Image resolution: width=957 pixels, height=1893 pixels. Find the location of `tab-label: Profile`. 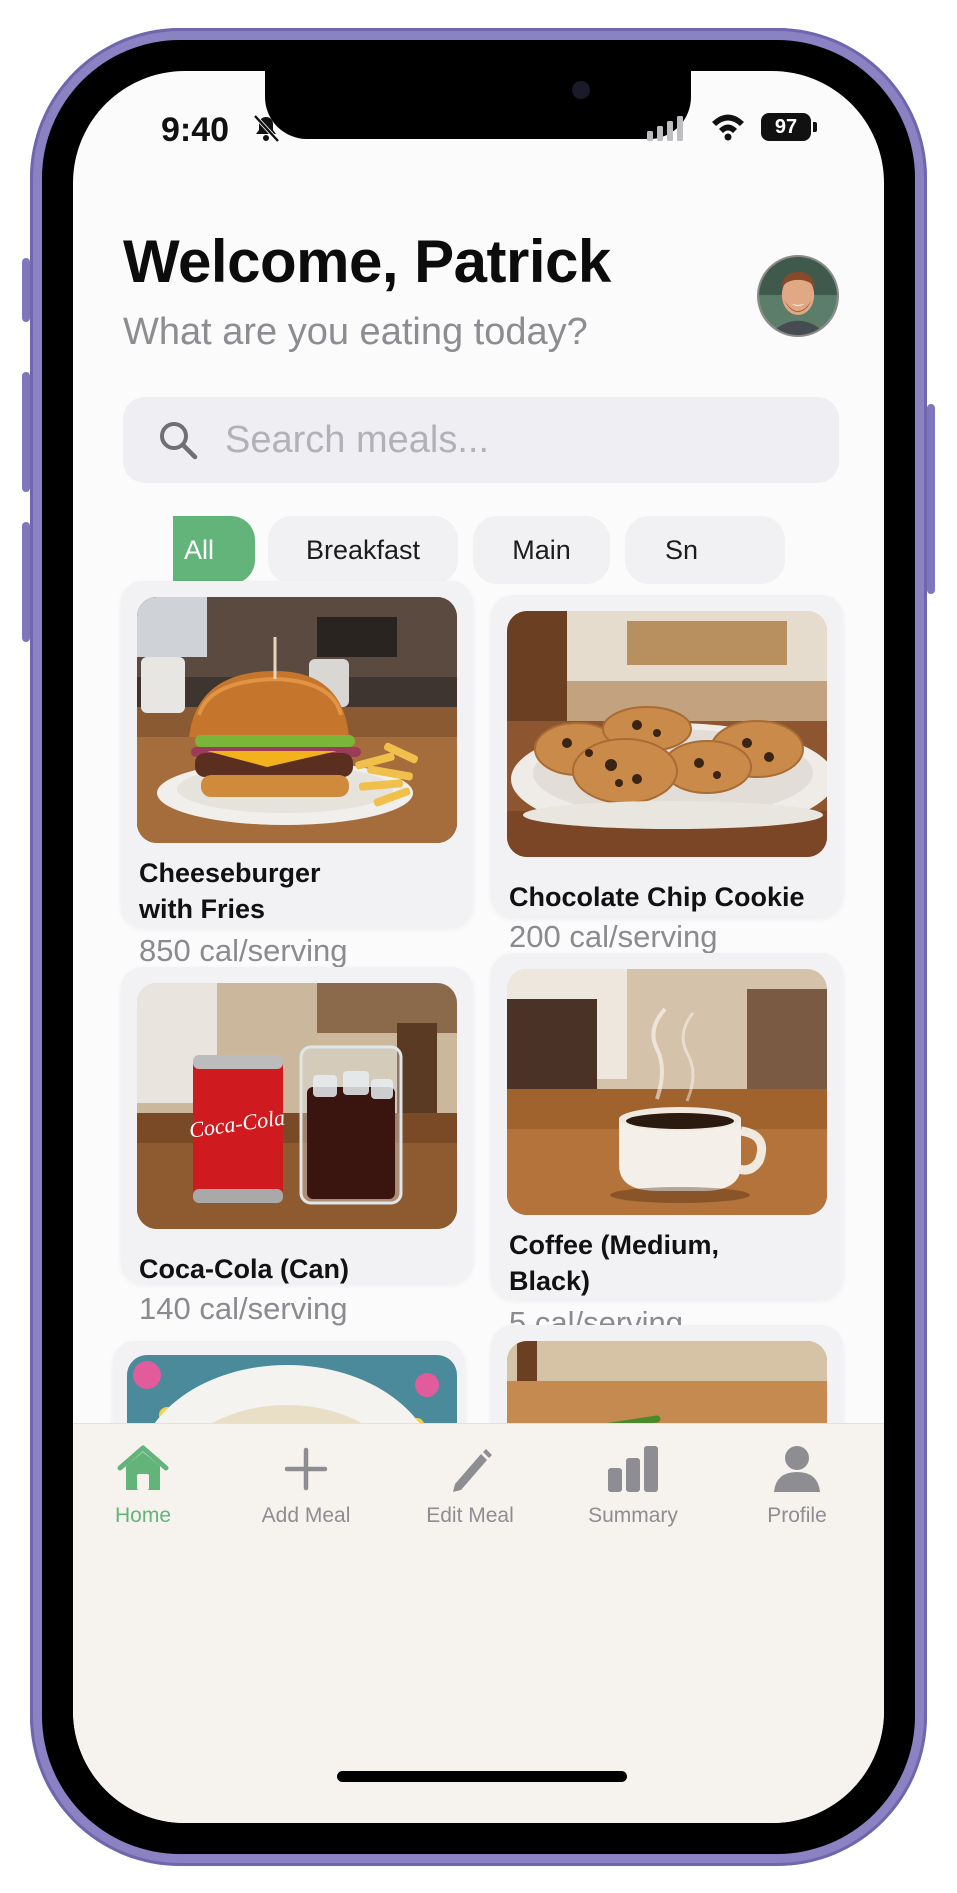

tab-label: Profile is located at coordinates (797, 1515).